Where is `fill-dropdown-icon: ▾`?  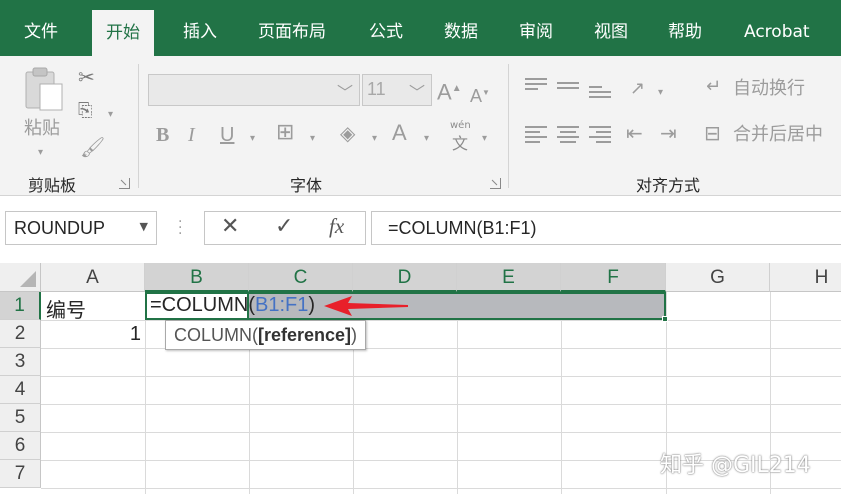 fill-dropdown-icon: ▾ is located at coordinates (374, 139).